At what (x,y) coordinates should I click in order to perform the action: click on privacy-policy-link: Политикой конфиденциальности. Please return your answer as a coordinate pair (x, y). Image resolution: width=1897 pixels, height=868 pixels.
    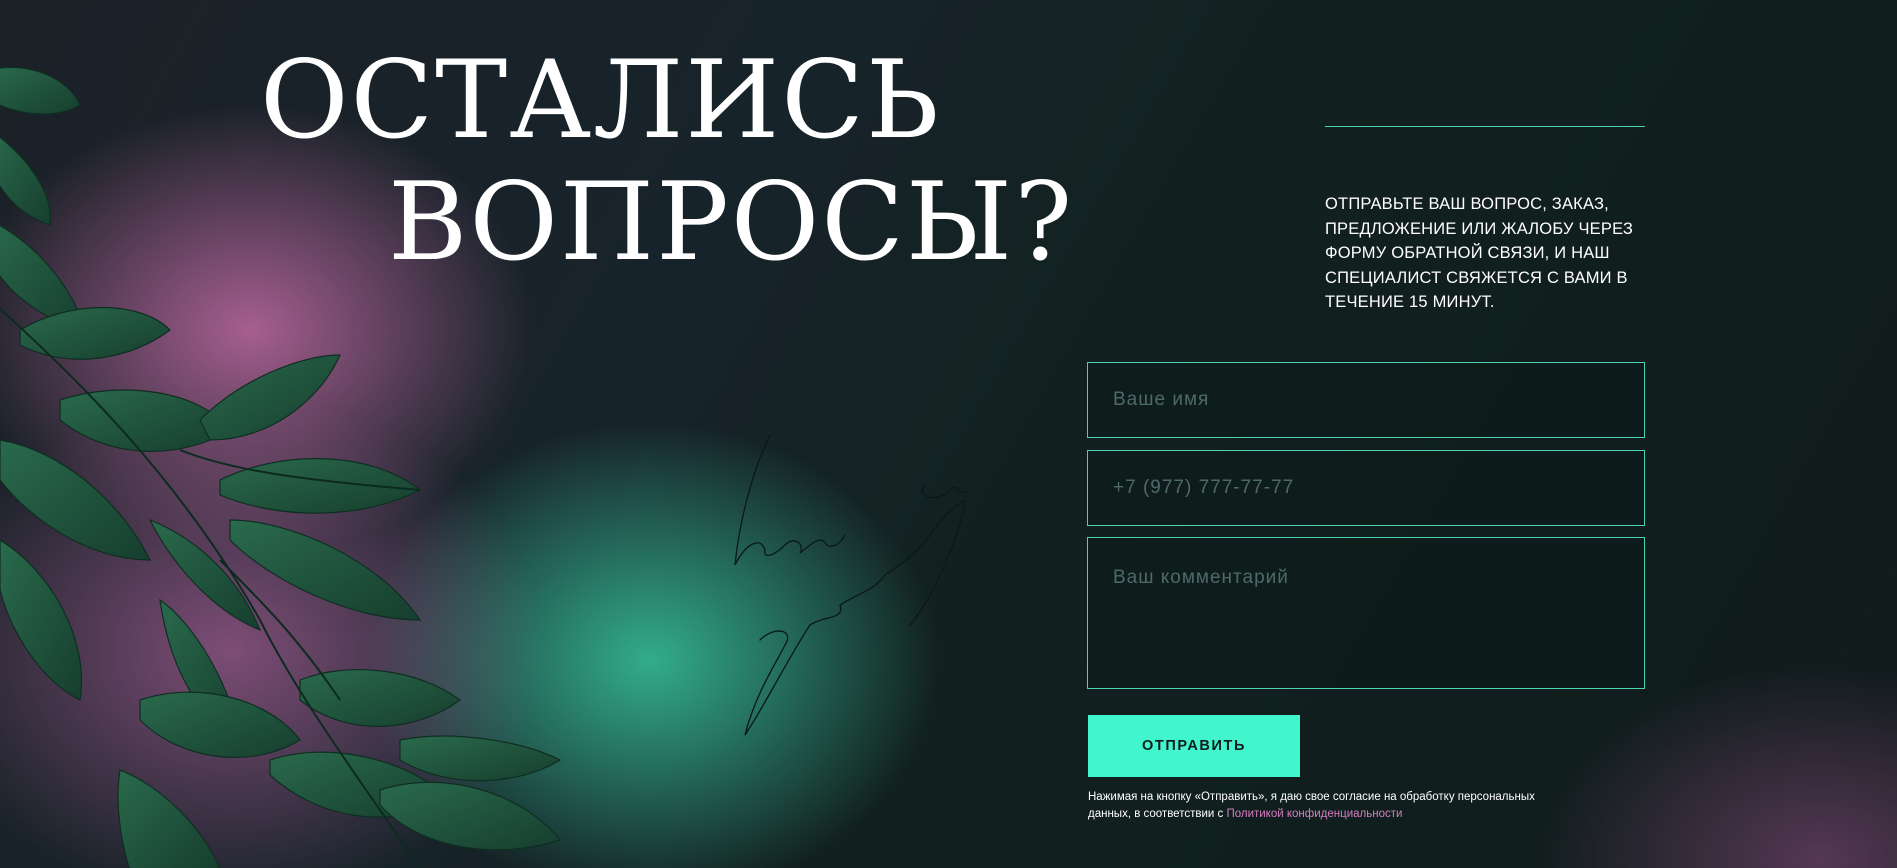
    Looking at the image, I should click on (1314, 814).